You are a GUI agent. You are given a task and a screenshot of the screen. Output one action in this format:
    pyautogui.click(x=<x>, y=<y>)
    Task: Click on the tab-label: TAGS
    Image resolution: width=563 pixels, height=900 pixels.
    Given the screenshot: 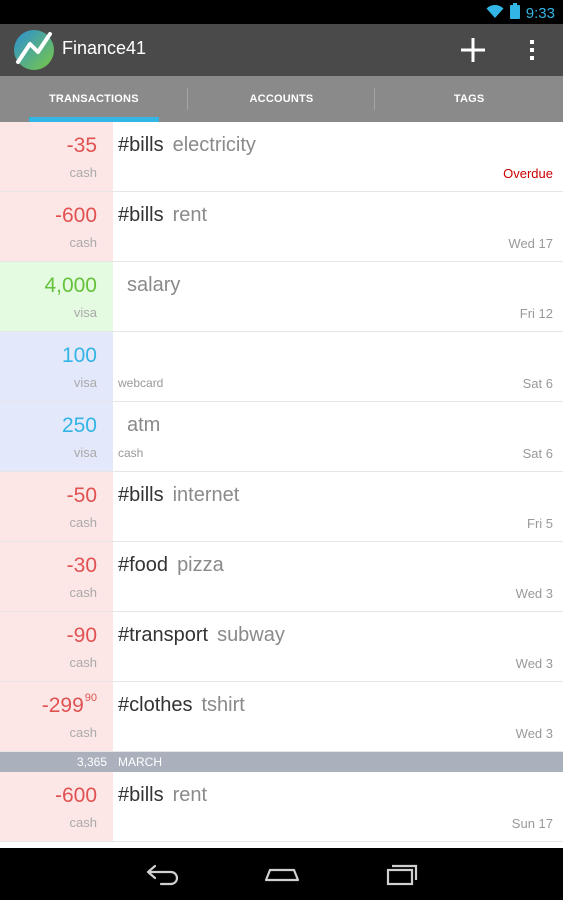 What is the action you would take?
    pyautogui.click(x=469, y=99)
    